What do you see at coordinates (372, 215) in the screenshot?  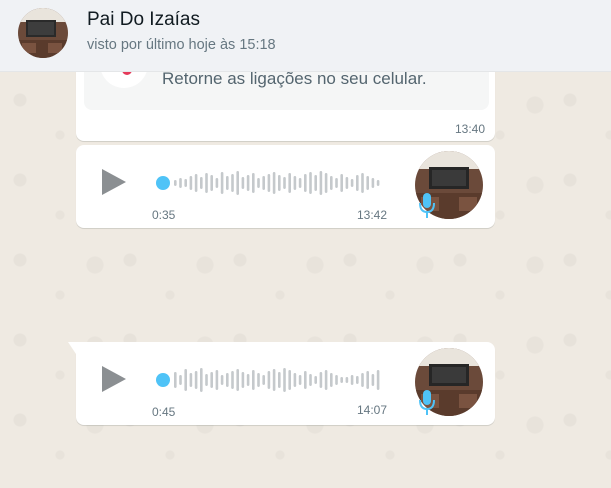 I see `message-time: 13:42` at bounding box center [372, 215].